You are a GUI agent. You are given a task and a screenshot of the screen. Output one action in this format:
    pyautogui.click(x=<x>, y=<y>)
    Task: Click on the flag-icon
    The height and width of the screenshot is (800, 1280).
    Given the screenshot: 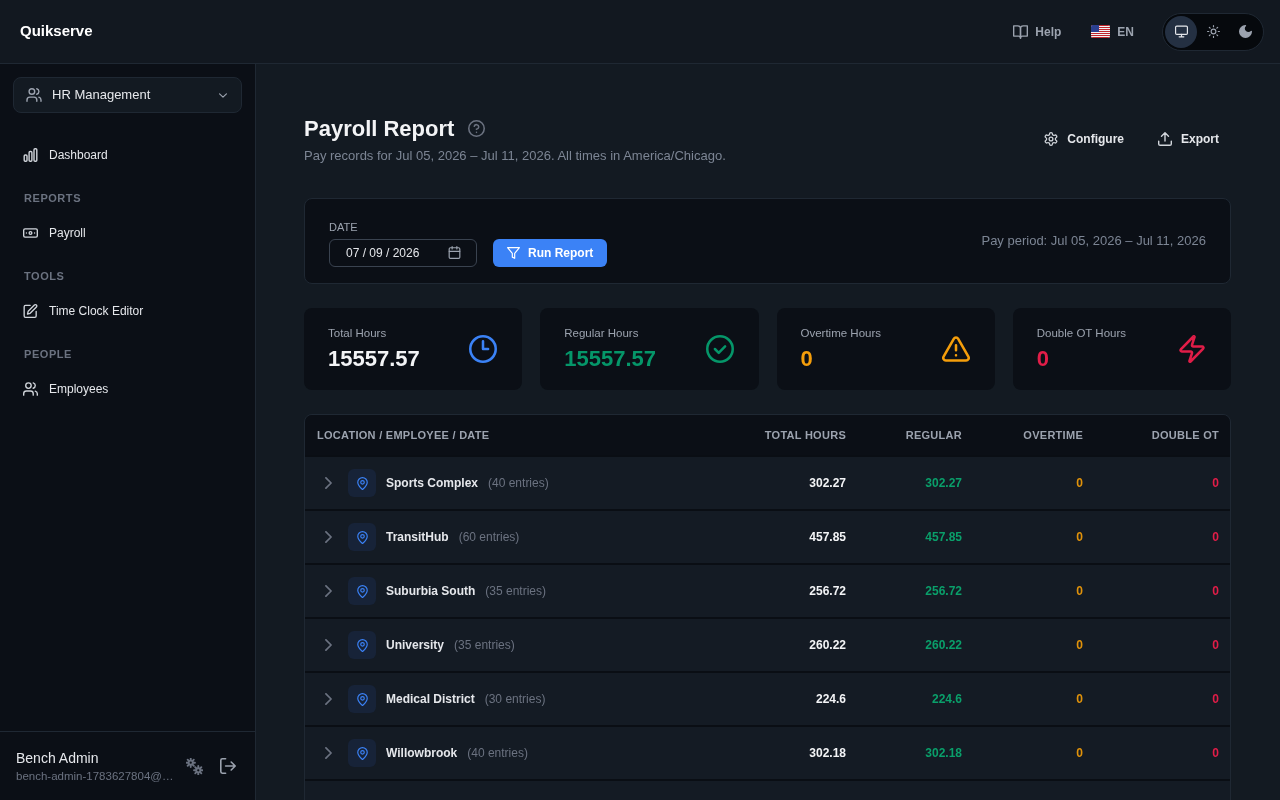 What is the action you would take?
    pyautogui.click(x=1101, y=31)
    